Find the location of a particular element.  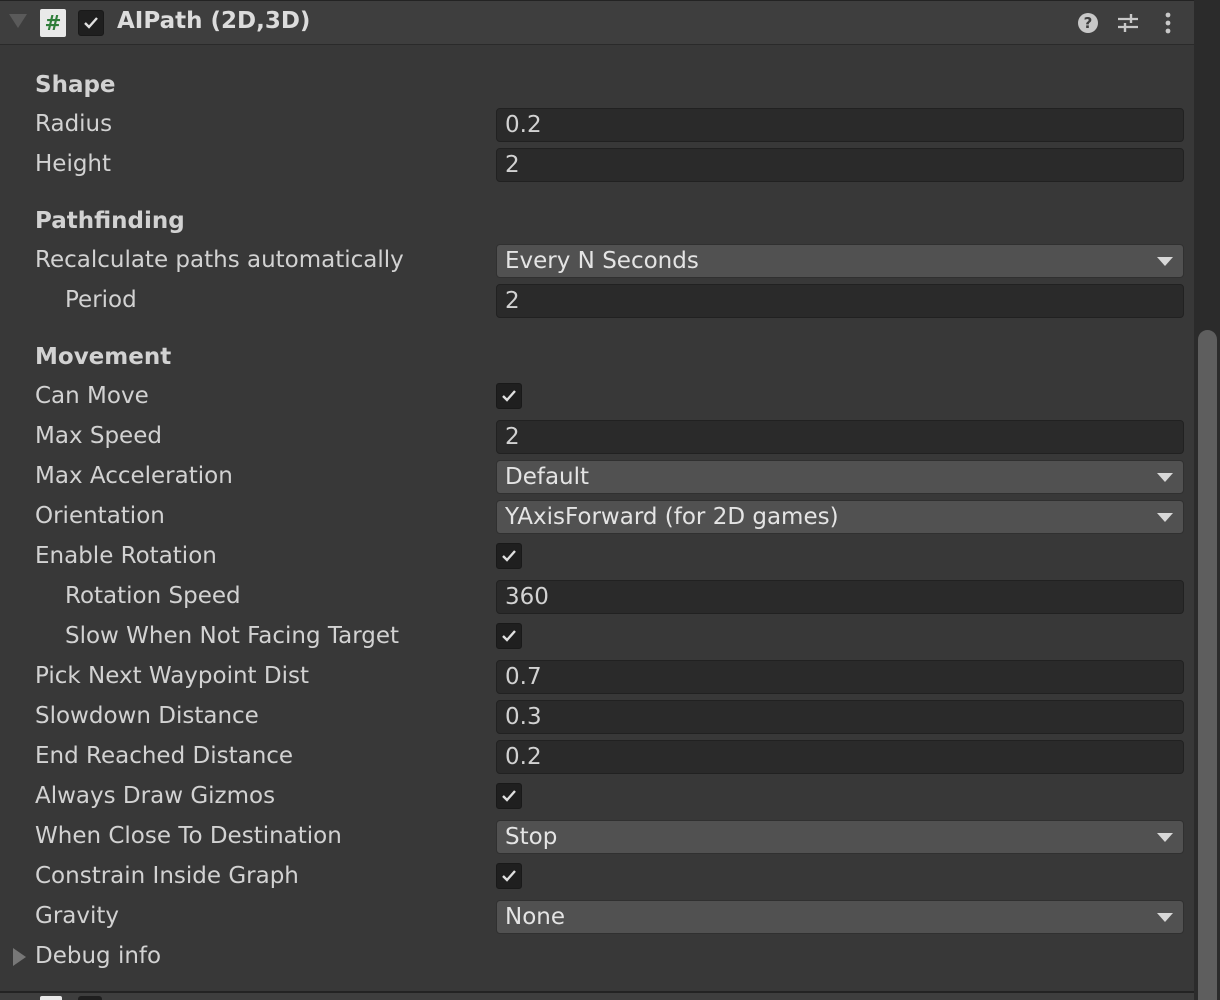

when-close-label: When Close To Destination is located at coordinates (188, 836).